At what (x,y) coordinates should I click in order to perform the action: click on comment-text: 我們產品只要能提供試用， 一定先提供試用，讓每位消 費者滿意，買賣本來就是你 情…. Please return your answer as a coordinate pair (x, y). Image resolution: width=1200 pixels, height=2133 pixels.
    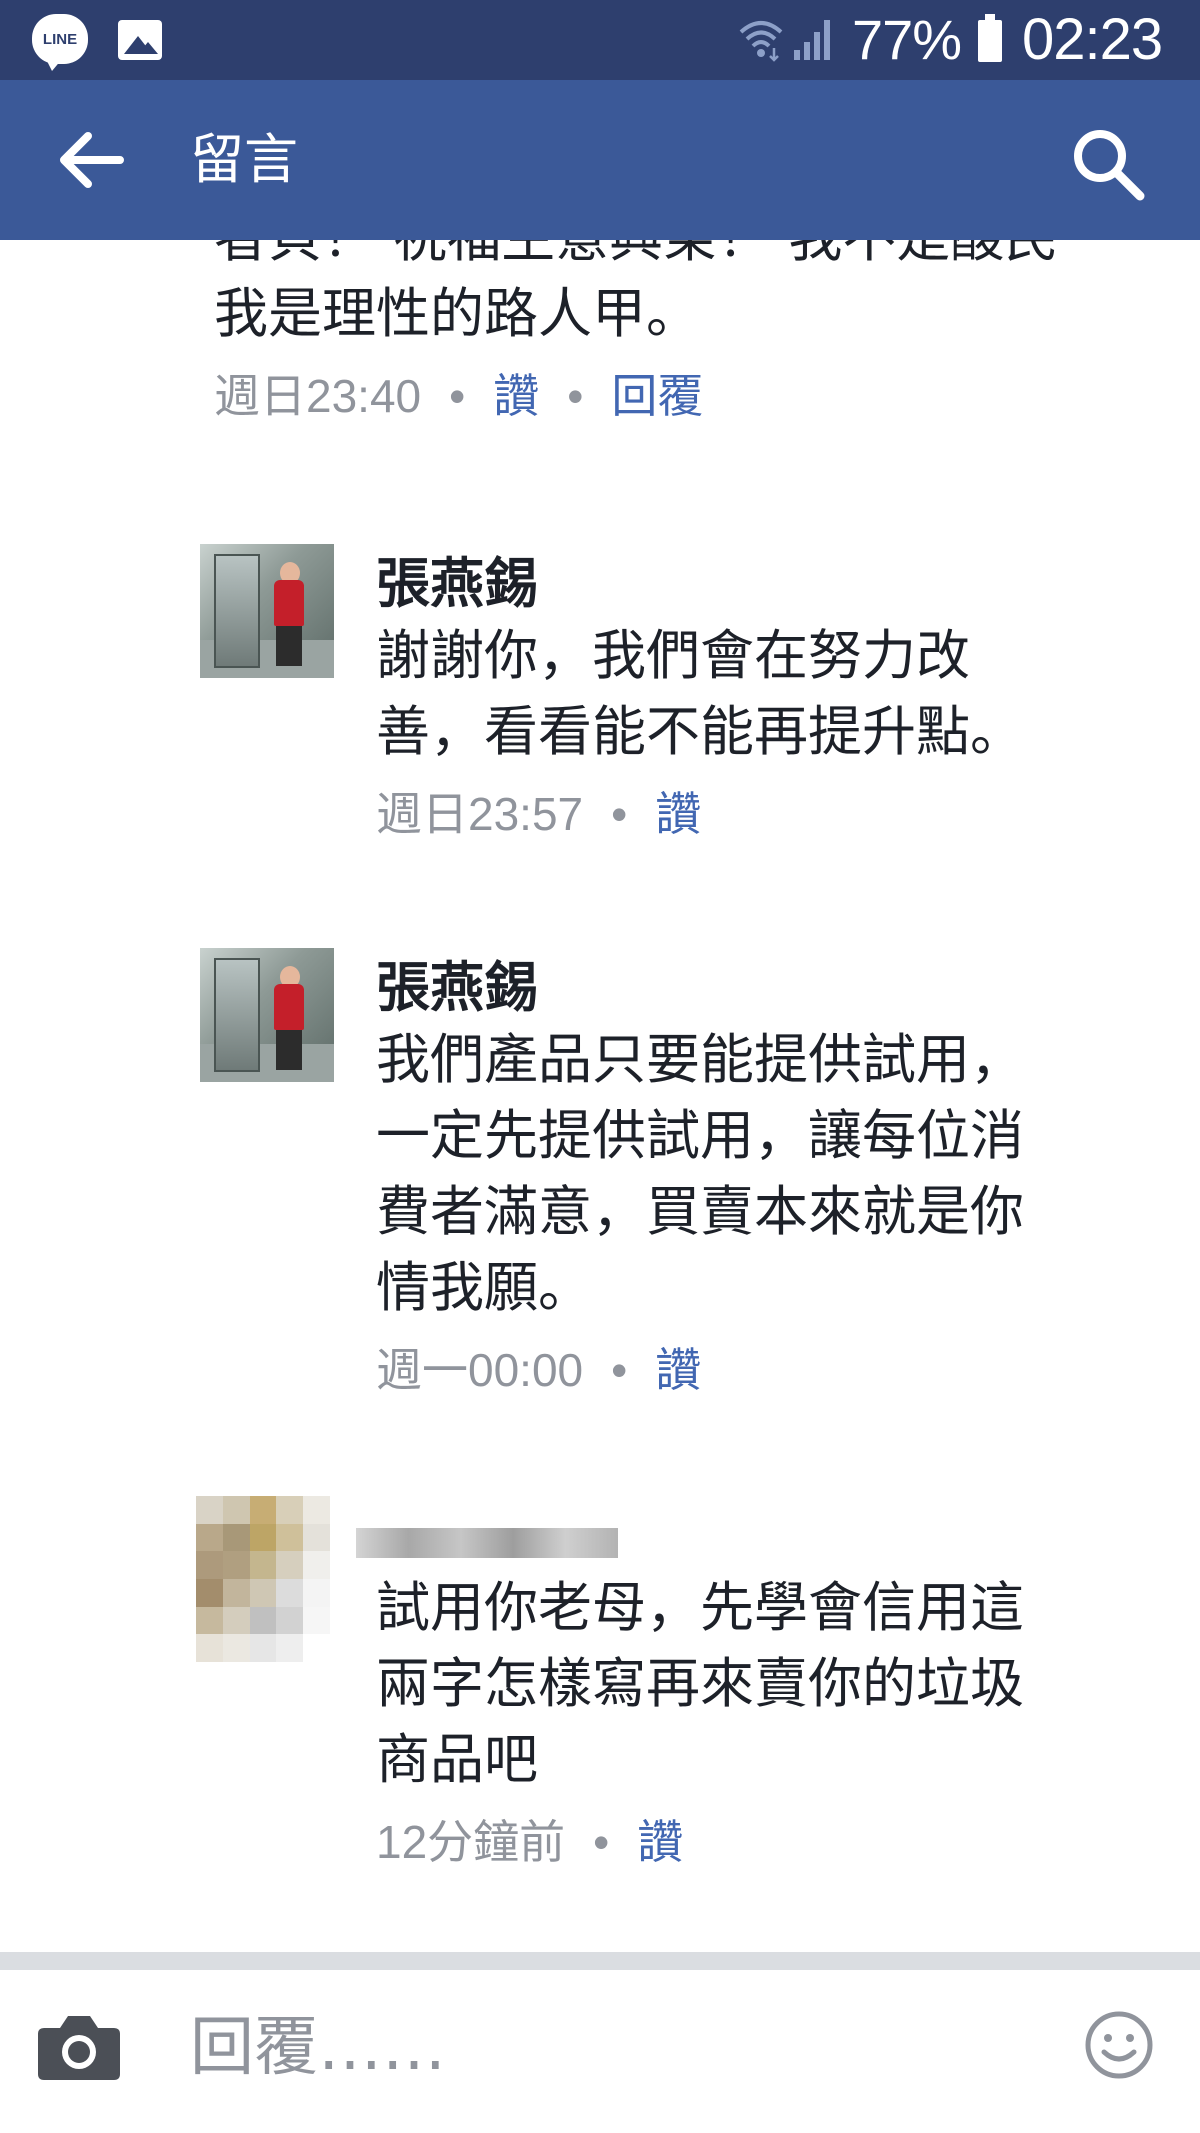
    Looking at the image, I should click on (776, 1174).